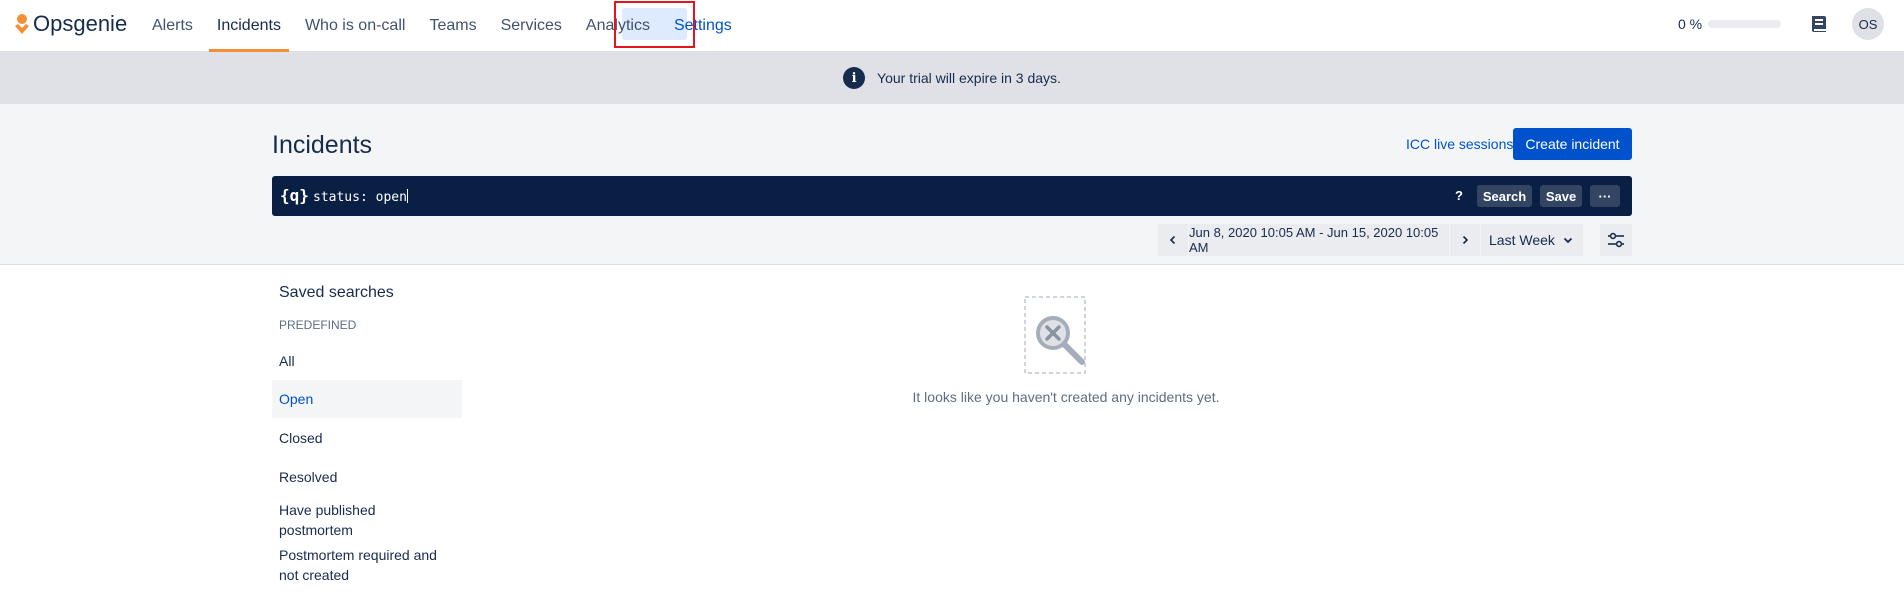 The height and width of the screenshot is (592, 1904). I want to click on search-button: Search, so click(1504, 196).